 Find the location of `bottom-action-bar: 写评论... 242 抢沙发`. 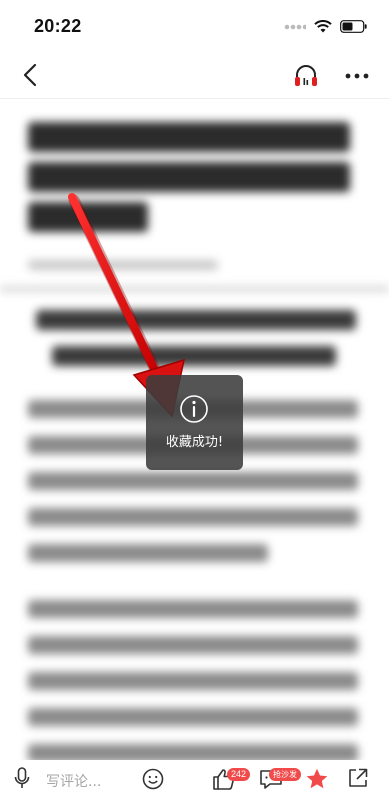

bottom-action-bar: 写评论... 242 抢沙发 is located at coordinates (194, 780).